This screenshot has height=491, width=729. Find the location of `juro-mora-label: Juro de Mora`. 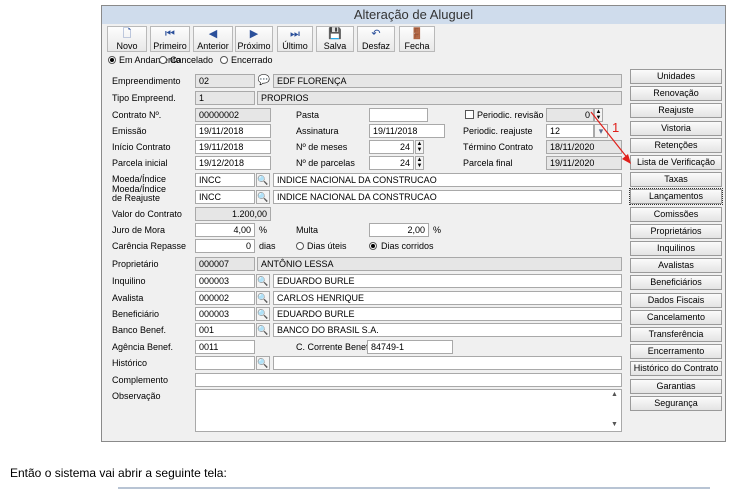

juro-mora-label: Juro de Mora is located at coordinates (139, 230).